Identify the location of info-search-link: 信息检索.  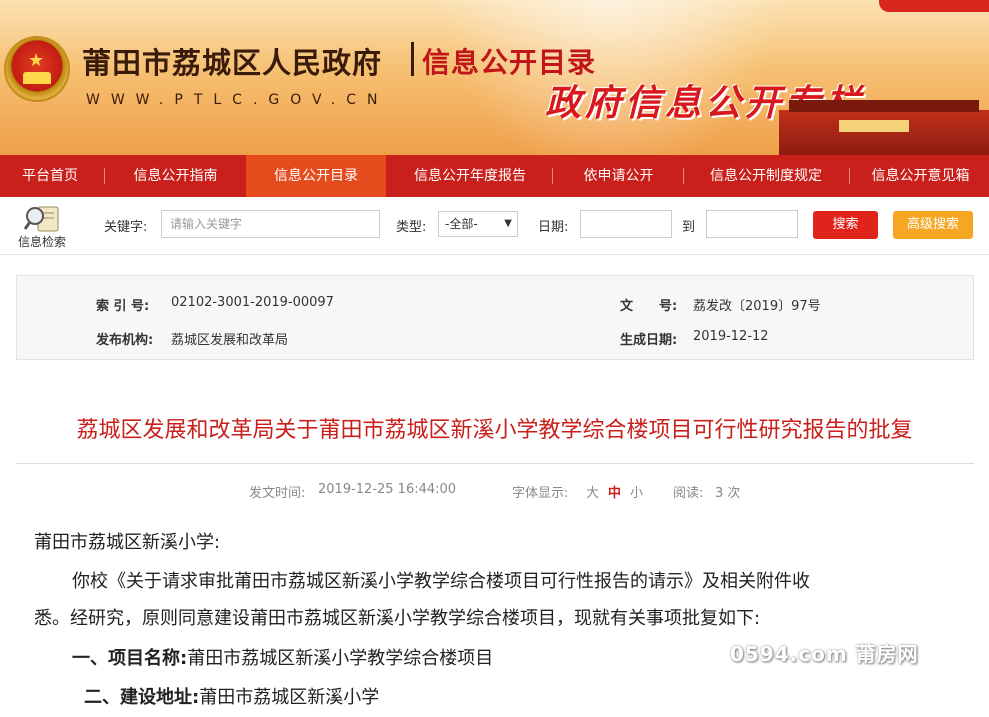
(42, 226).